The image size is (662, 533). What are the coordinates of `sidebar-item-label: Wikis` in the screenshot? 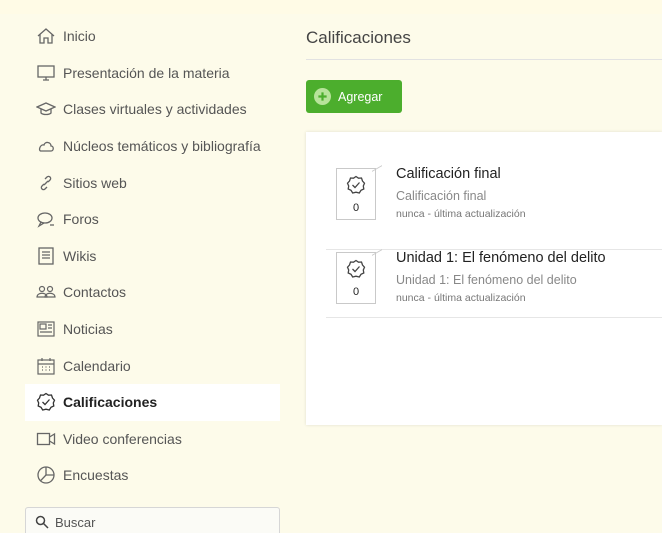 It's located at (80, 255).